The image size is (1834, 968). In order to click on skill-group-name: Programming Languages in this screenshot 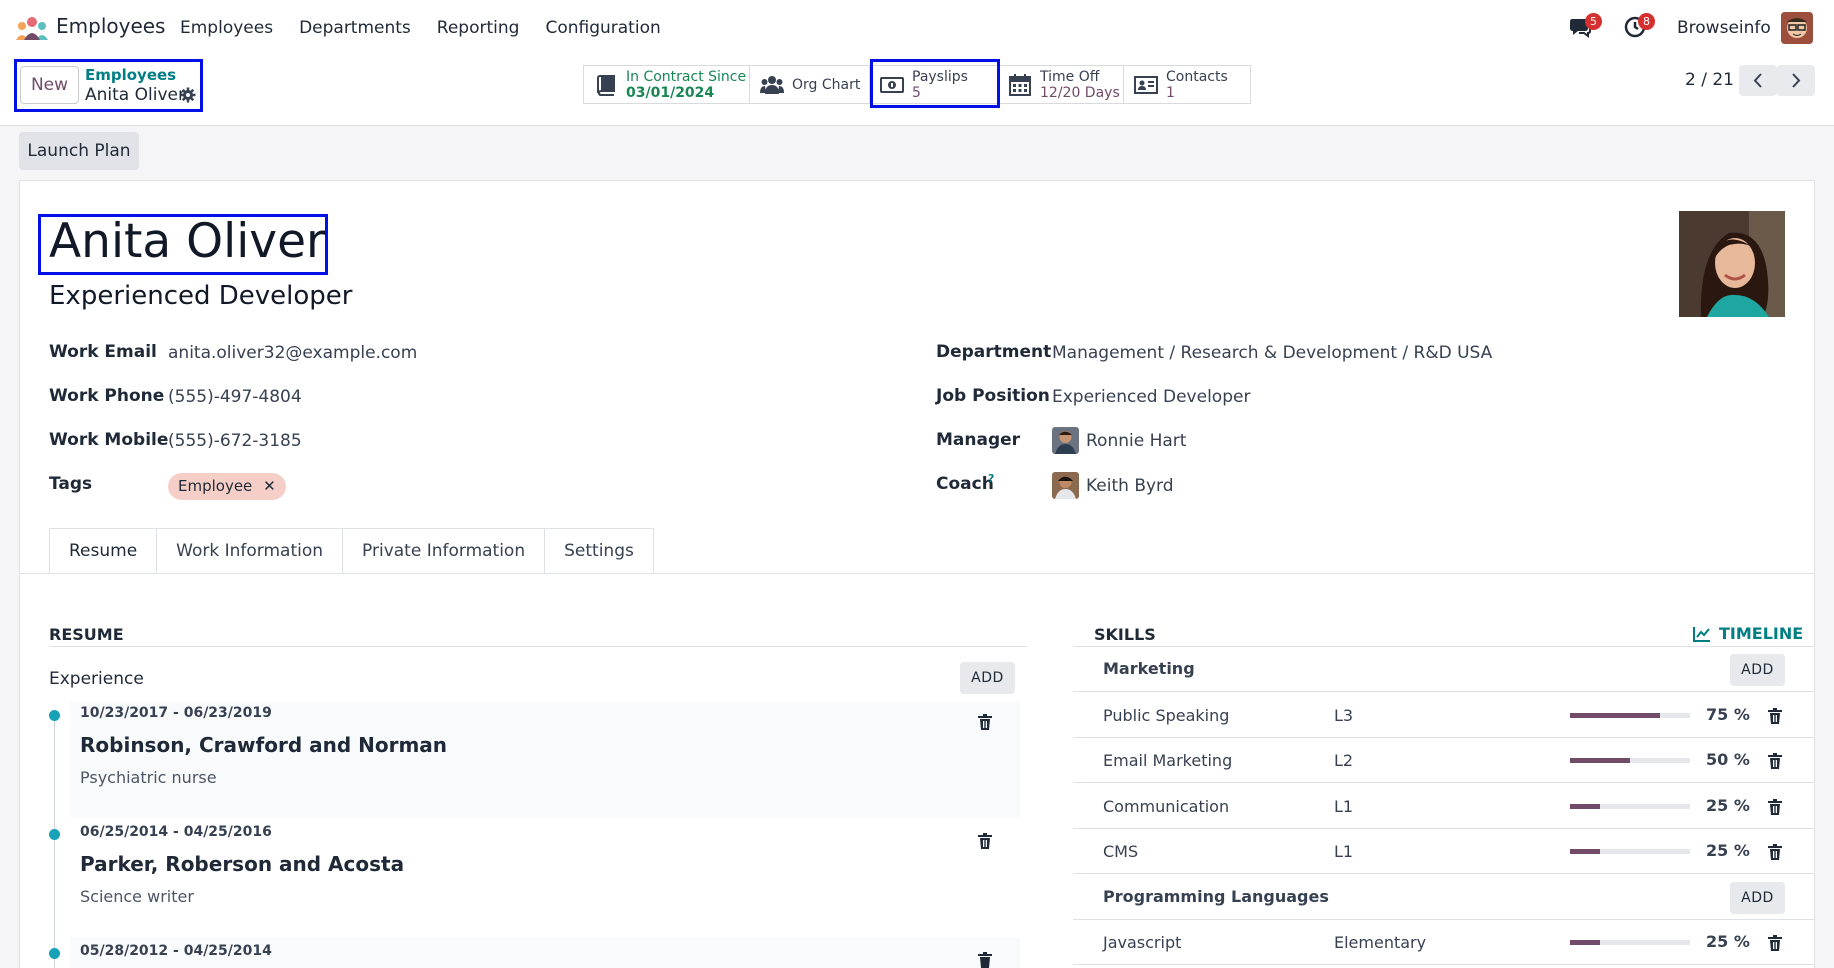, I will do `click(1216, 896)`.